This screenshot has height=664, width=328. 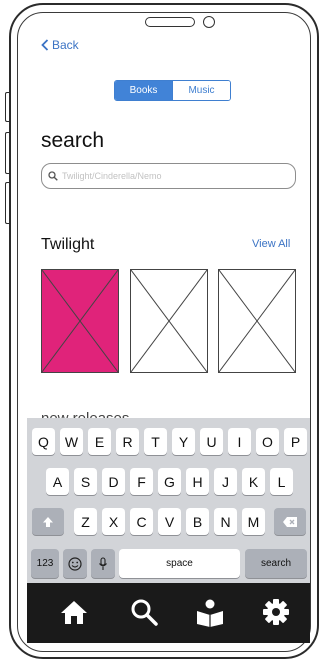 What do you see at coordinates (71, 441) in the screenshot?
I see `key-w: W` at bounding box center [71, 441].